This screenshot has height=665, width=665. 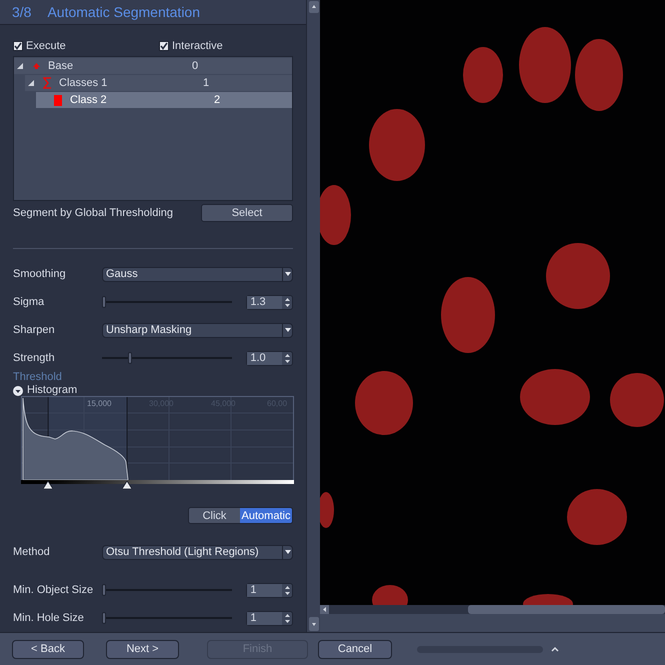 I want to click on setting-label: Sigma, so click(x=29, y=302).